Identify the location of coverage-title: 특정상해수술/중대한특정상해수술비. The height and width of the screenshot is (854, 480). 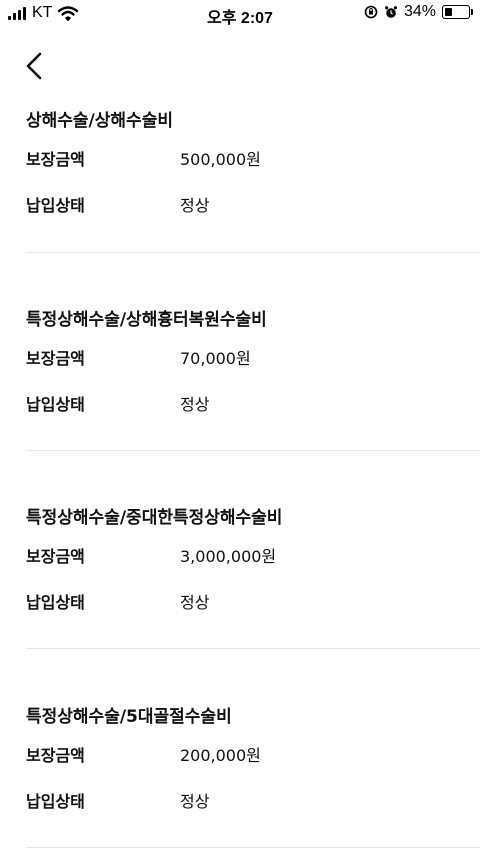
(154, 518).